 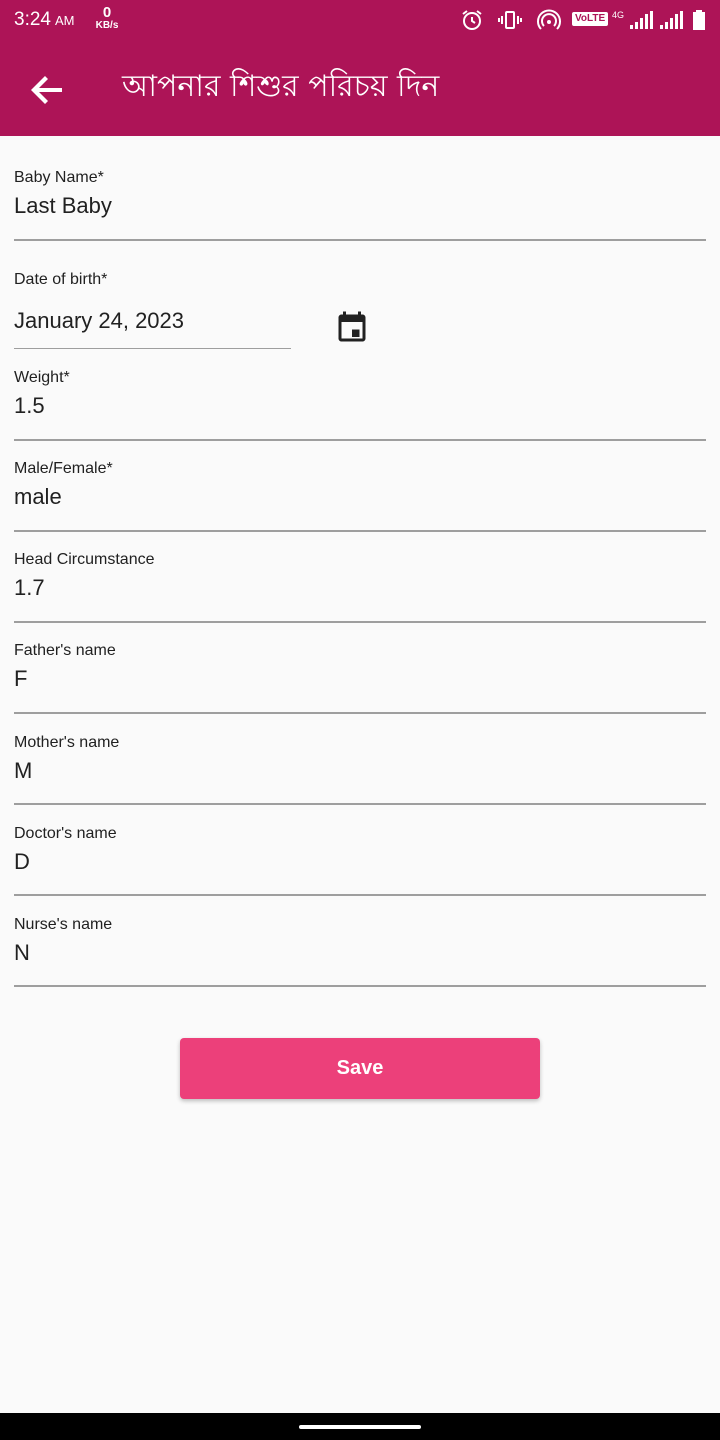 I want to click on network-speed-unit: KB/s, so click(x=107, y=25).